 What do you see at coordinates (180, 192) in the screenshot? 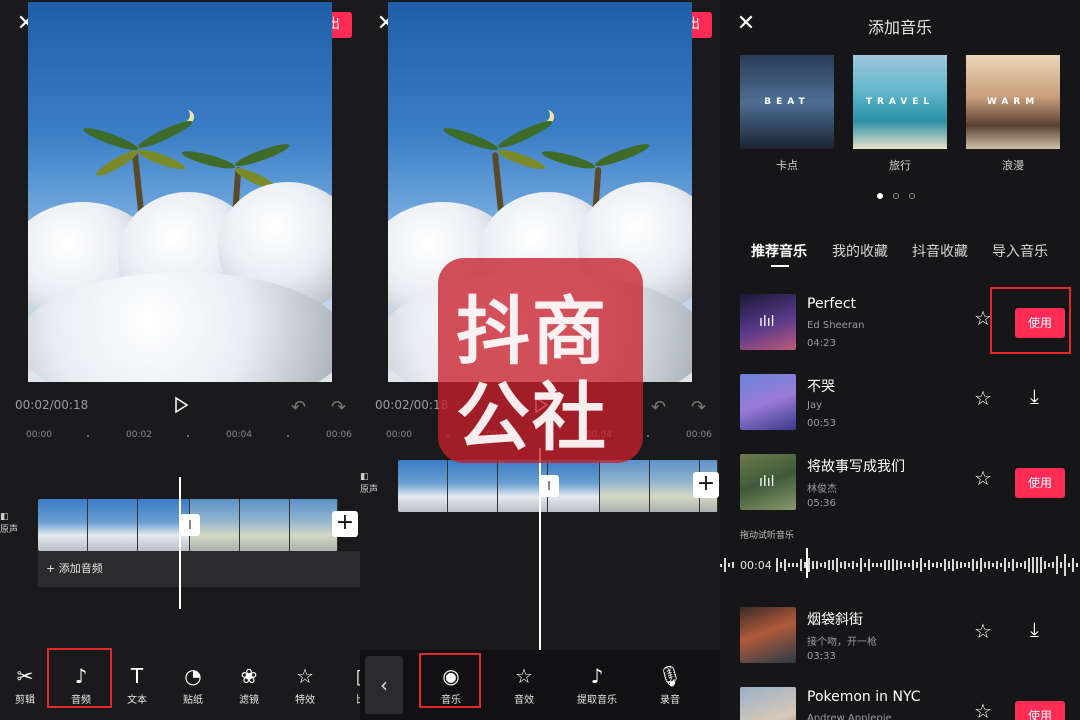
I see `video-preview` at bounding box center [180, 192].